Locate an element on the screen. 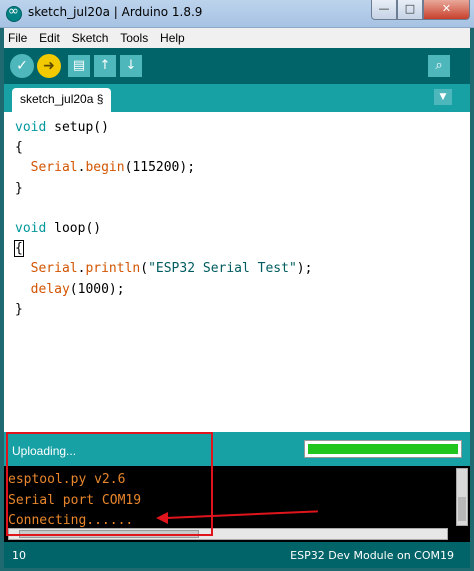 The image size is (474, 571). upload-progress-bar is located at coordinates (383, 449).